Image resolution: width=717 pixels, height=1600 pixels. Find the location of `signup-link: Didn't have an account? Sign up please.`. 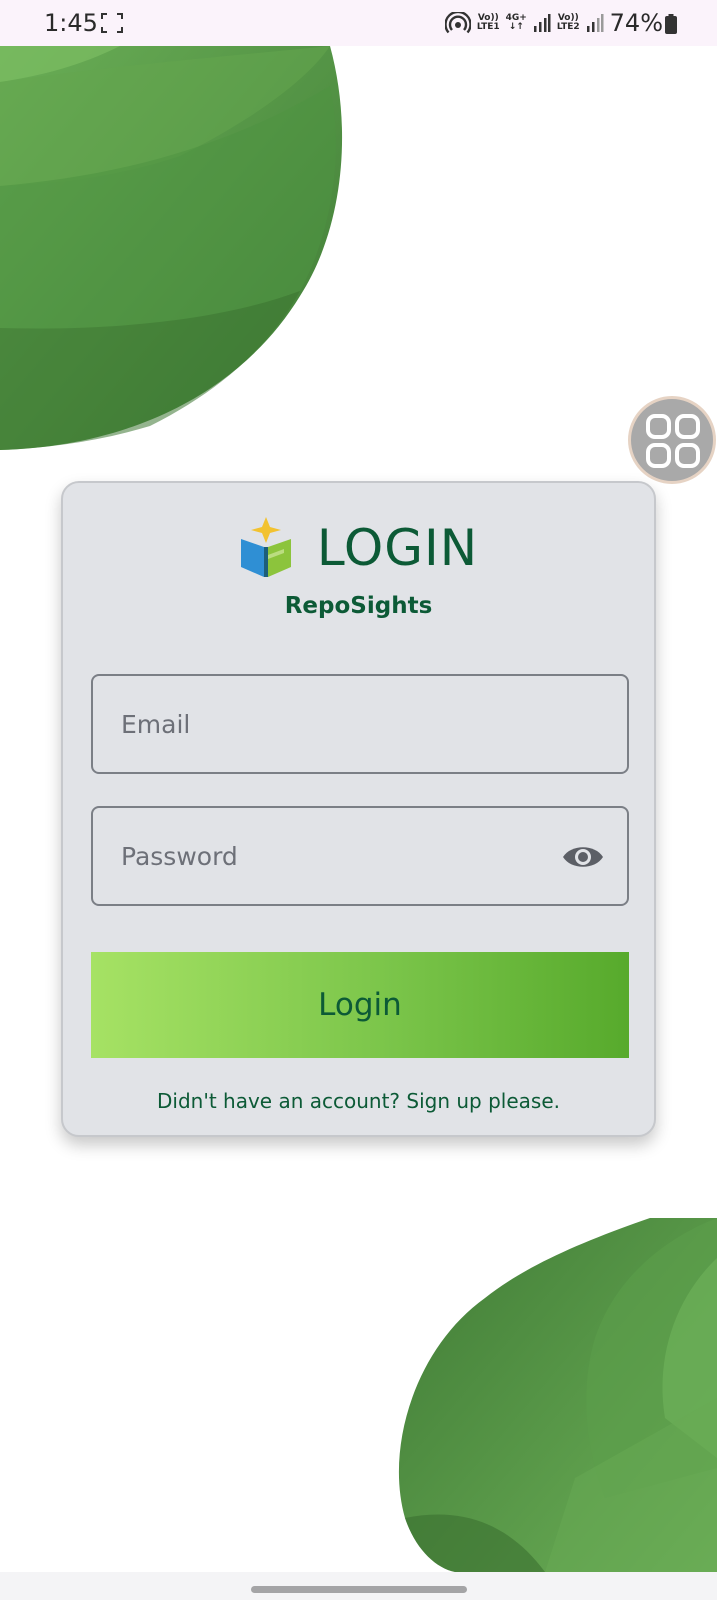

signup-link: Didn't have an account? Sign up please. is located at coordinates (358, 1101).